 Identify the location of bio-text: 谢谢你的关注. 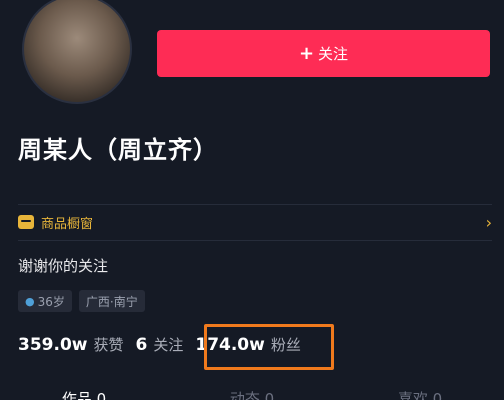
(63, 266).